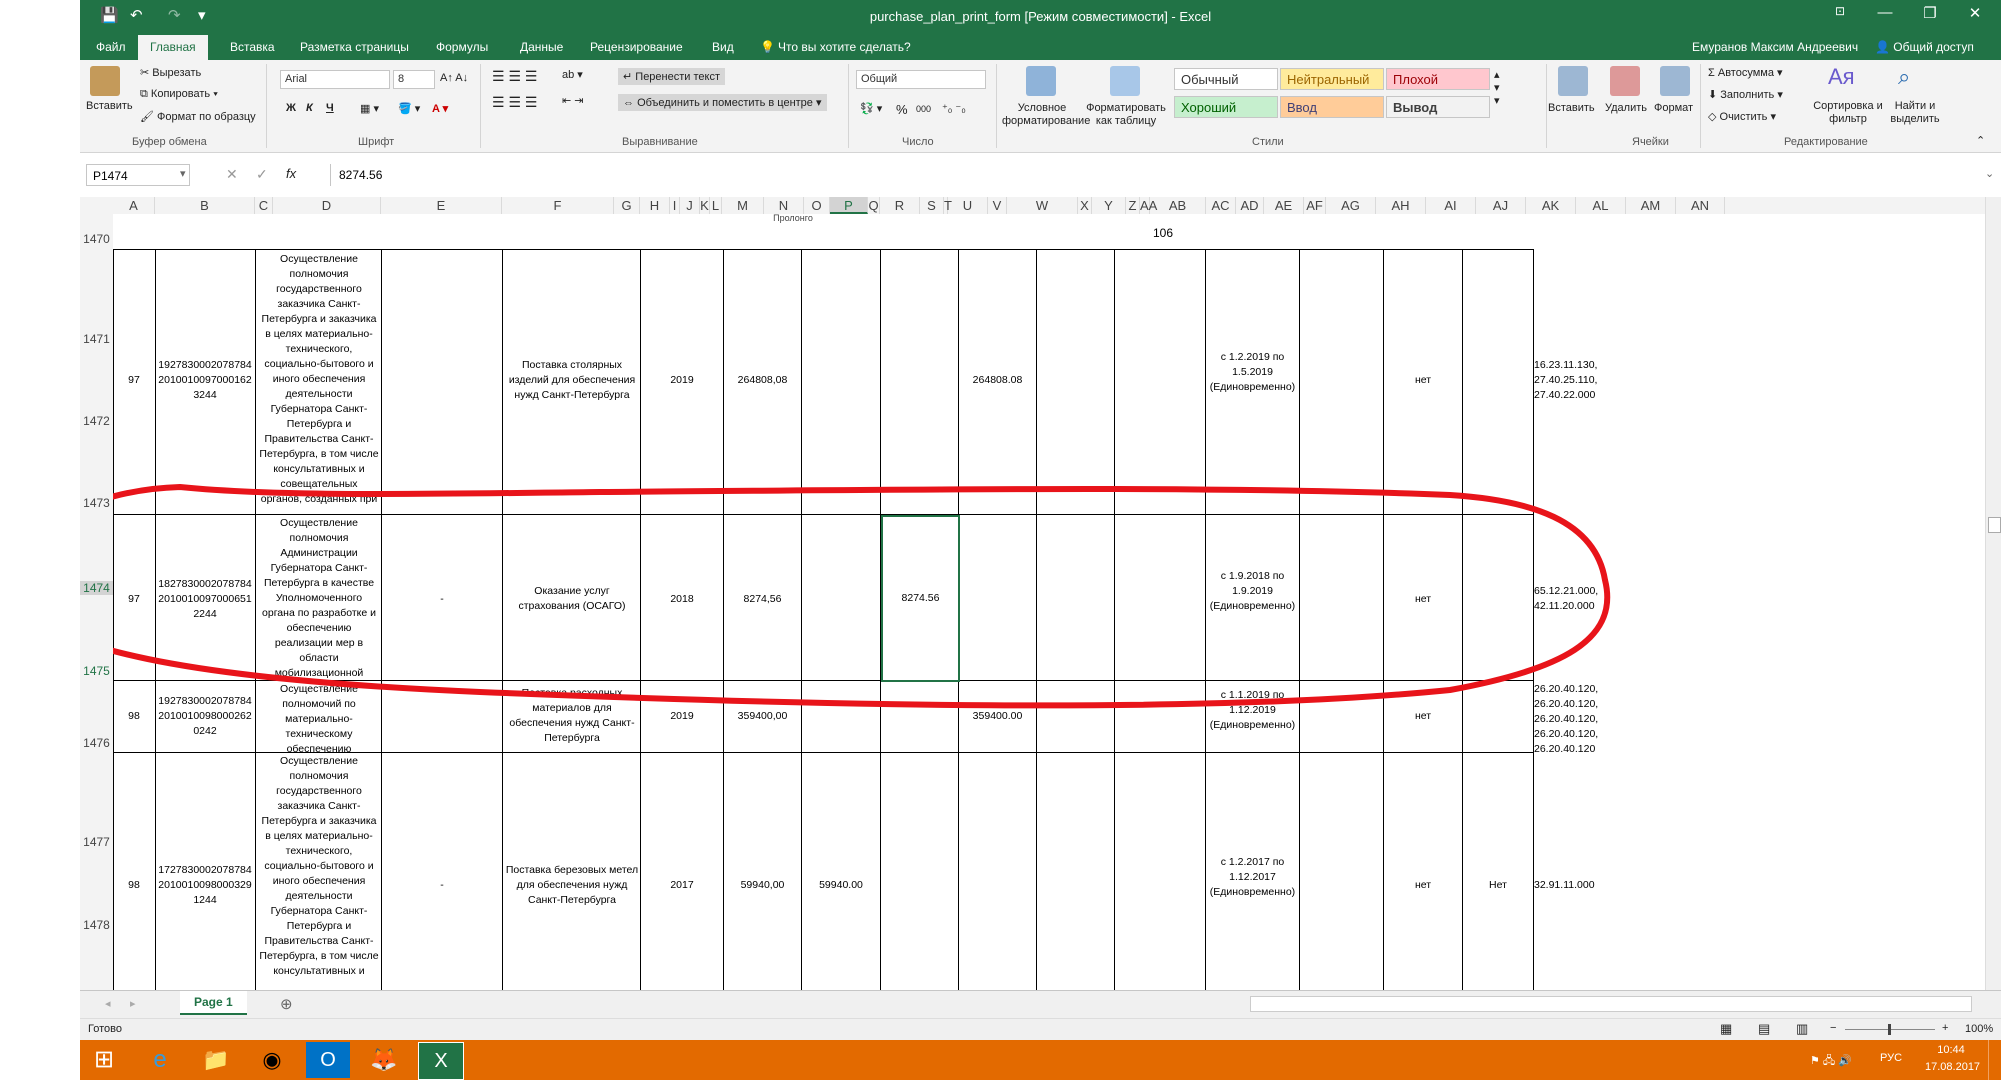  Describe the element at coordinates (1802, 1029) in the screenshot. I see `page-break-view-icon: ▥` at that location.